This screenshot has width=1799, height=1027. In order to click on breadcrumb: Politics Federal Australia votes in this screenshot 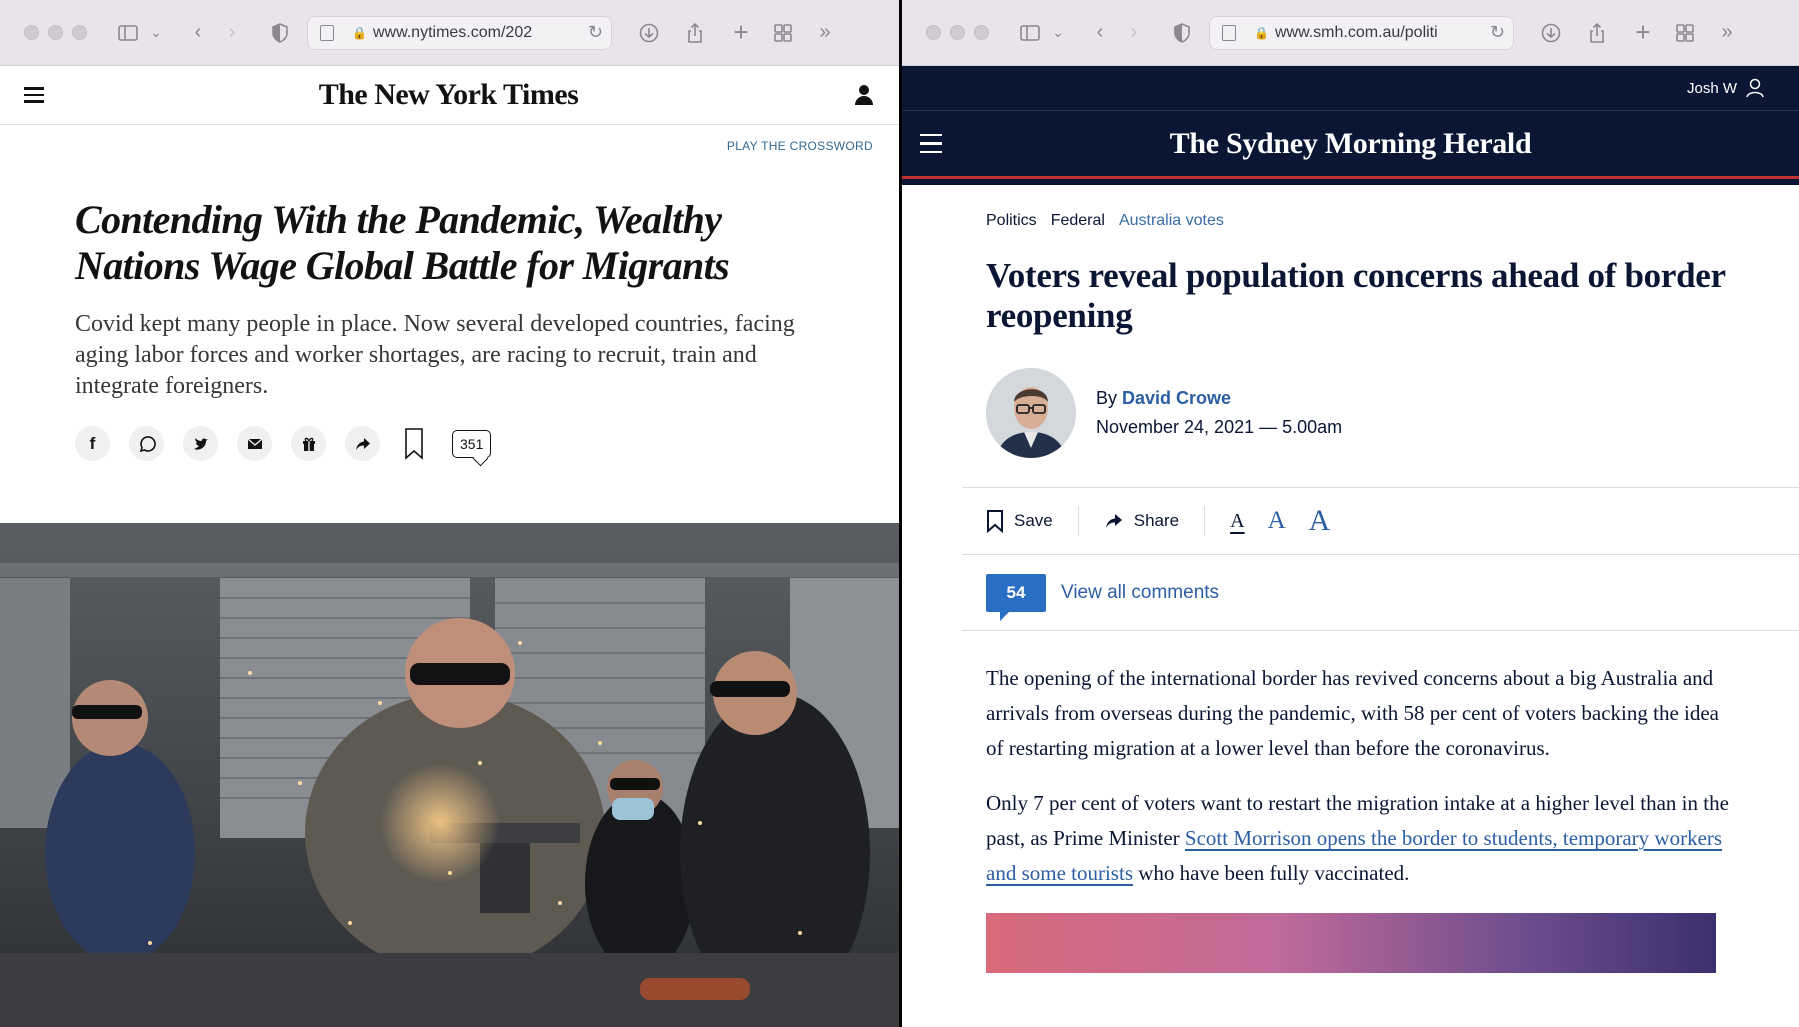, I will do `click(1363, 207)`.